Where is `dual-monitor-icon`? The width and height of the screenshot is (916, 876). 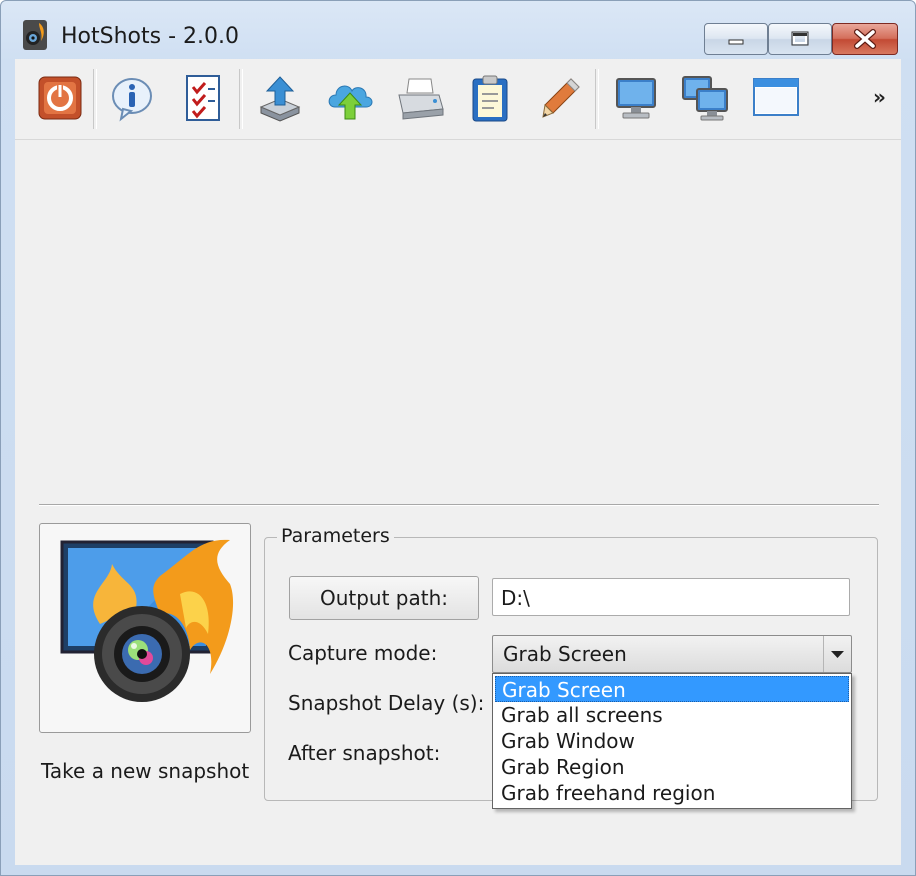
dual-monitor-icon is located at coordinates (705, 98).